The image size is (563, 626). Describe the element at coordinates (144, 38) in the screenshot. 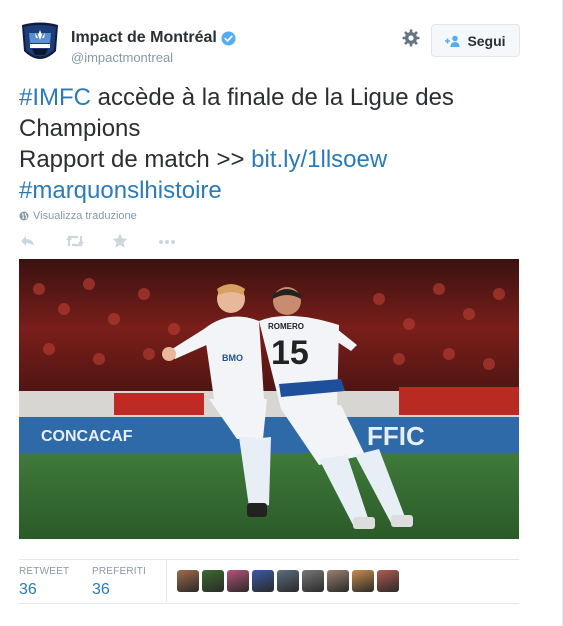

I see `account-display-name: Impact de Montréal` at that location.